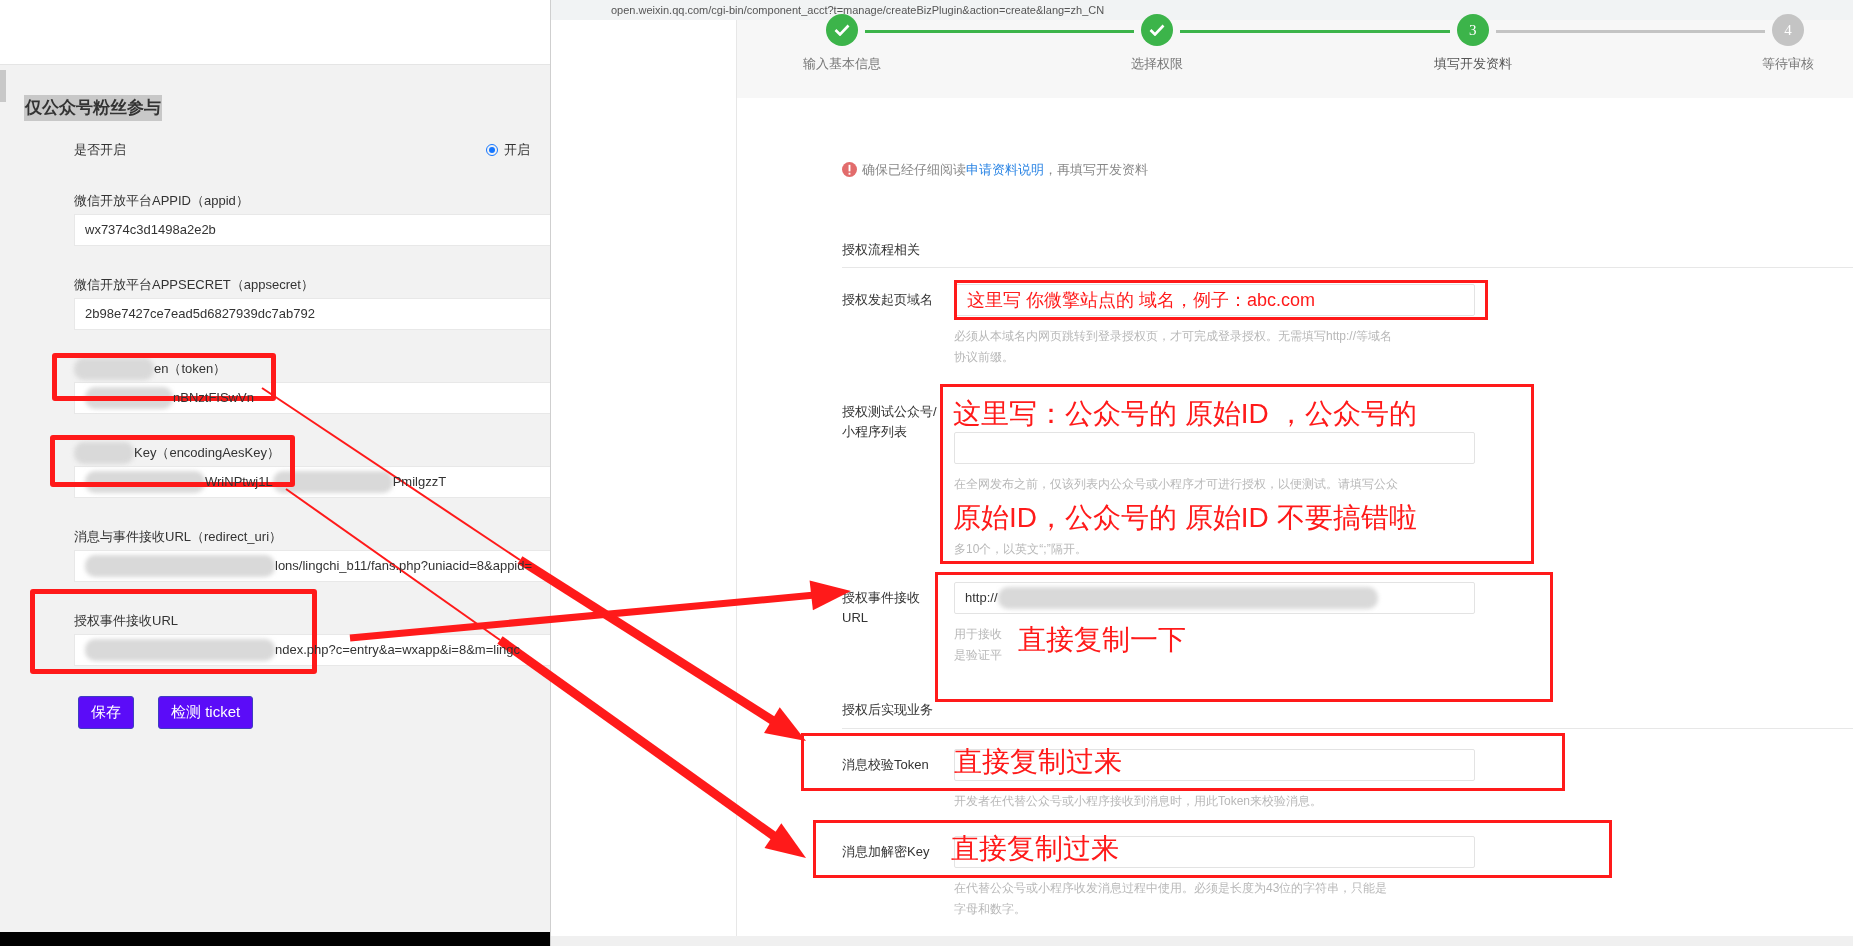 The image size is (1853, 946). What do you see at coordinates (888, 300) in the screenshot?
I see `field-label: 授权发起页域名` at bounding box center [888, 300].